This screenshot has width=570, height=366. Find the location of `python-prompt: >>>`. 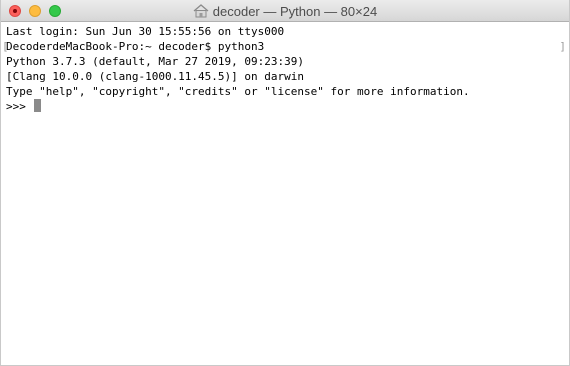

python-prompt: >>> is located at coordinates (19, 106).